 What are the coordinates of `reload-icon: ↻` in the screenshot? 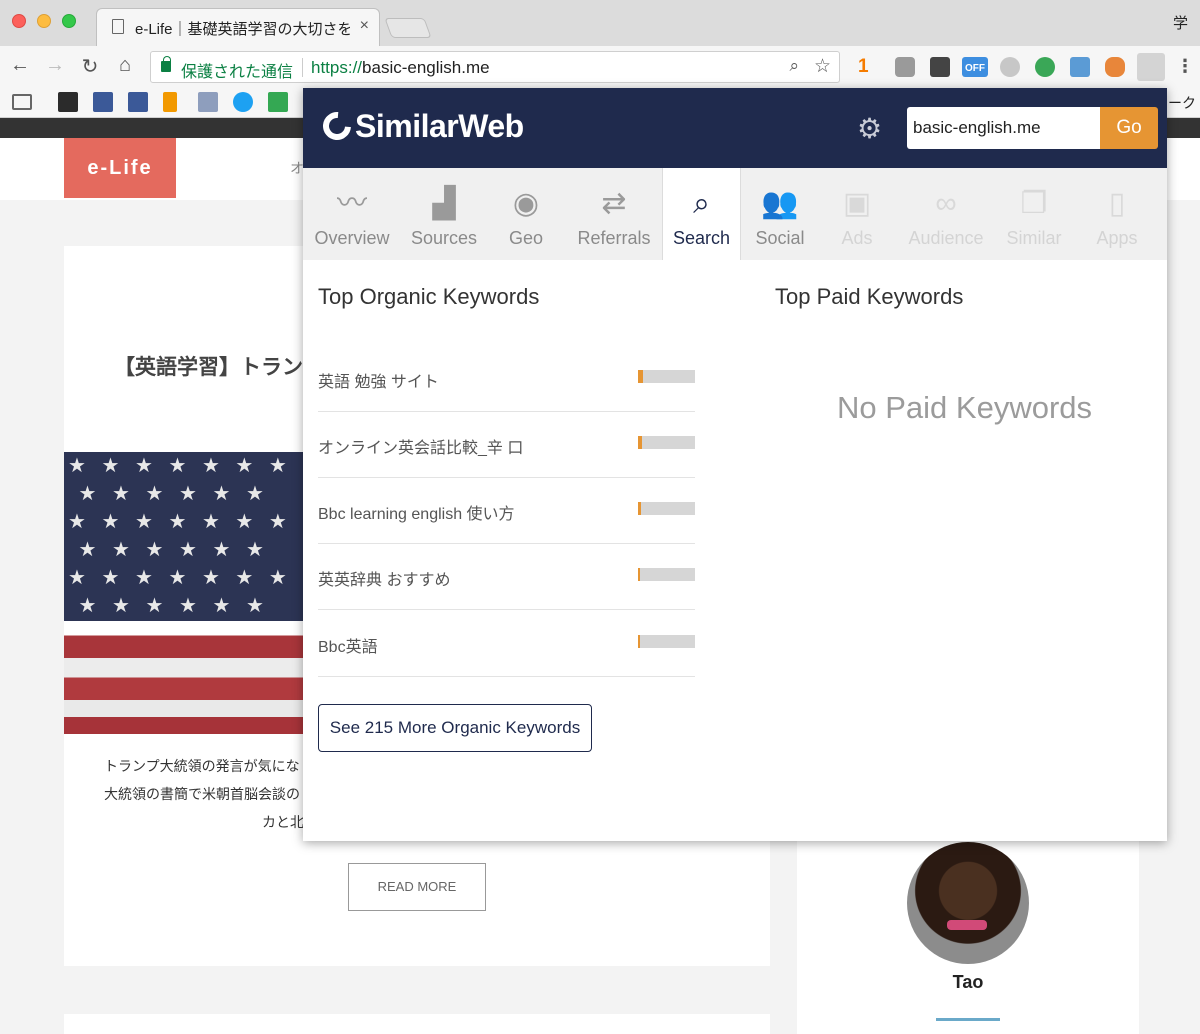 It's located at (90, 66).